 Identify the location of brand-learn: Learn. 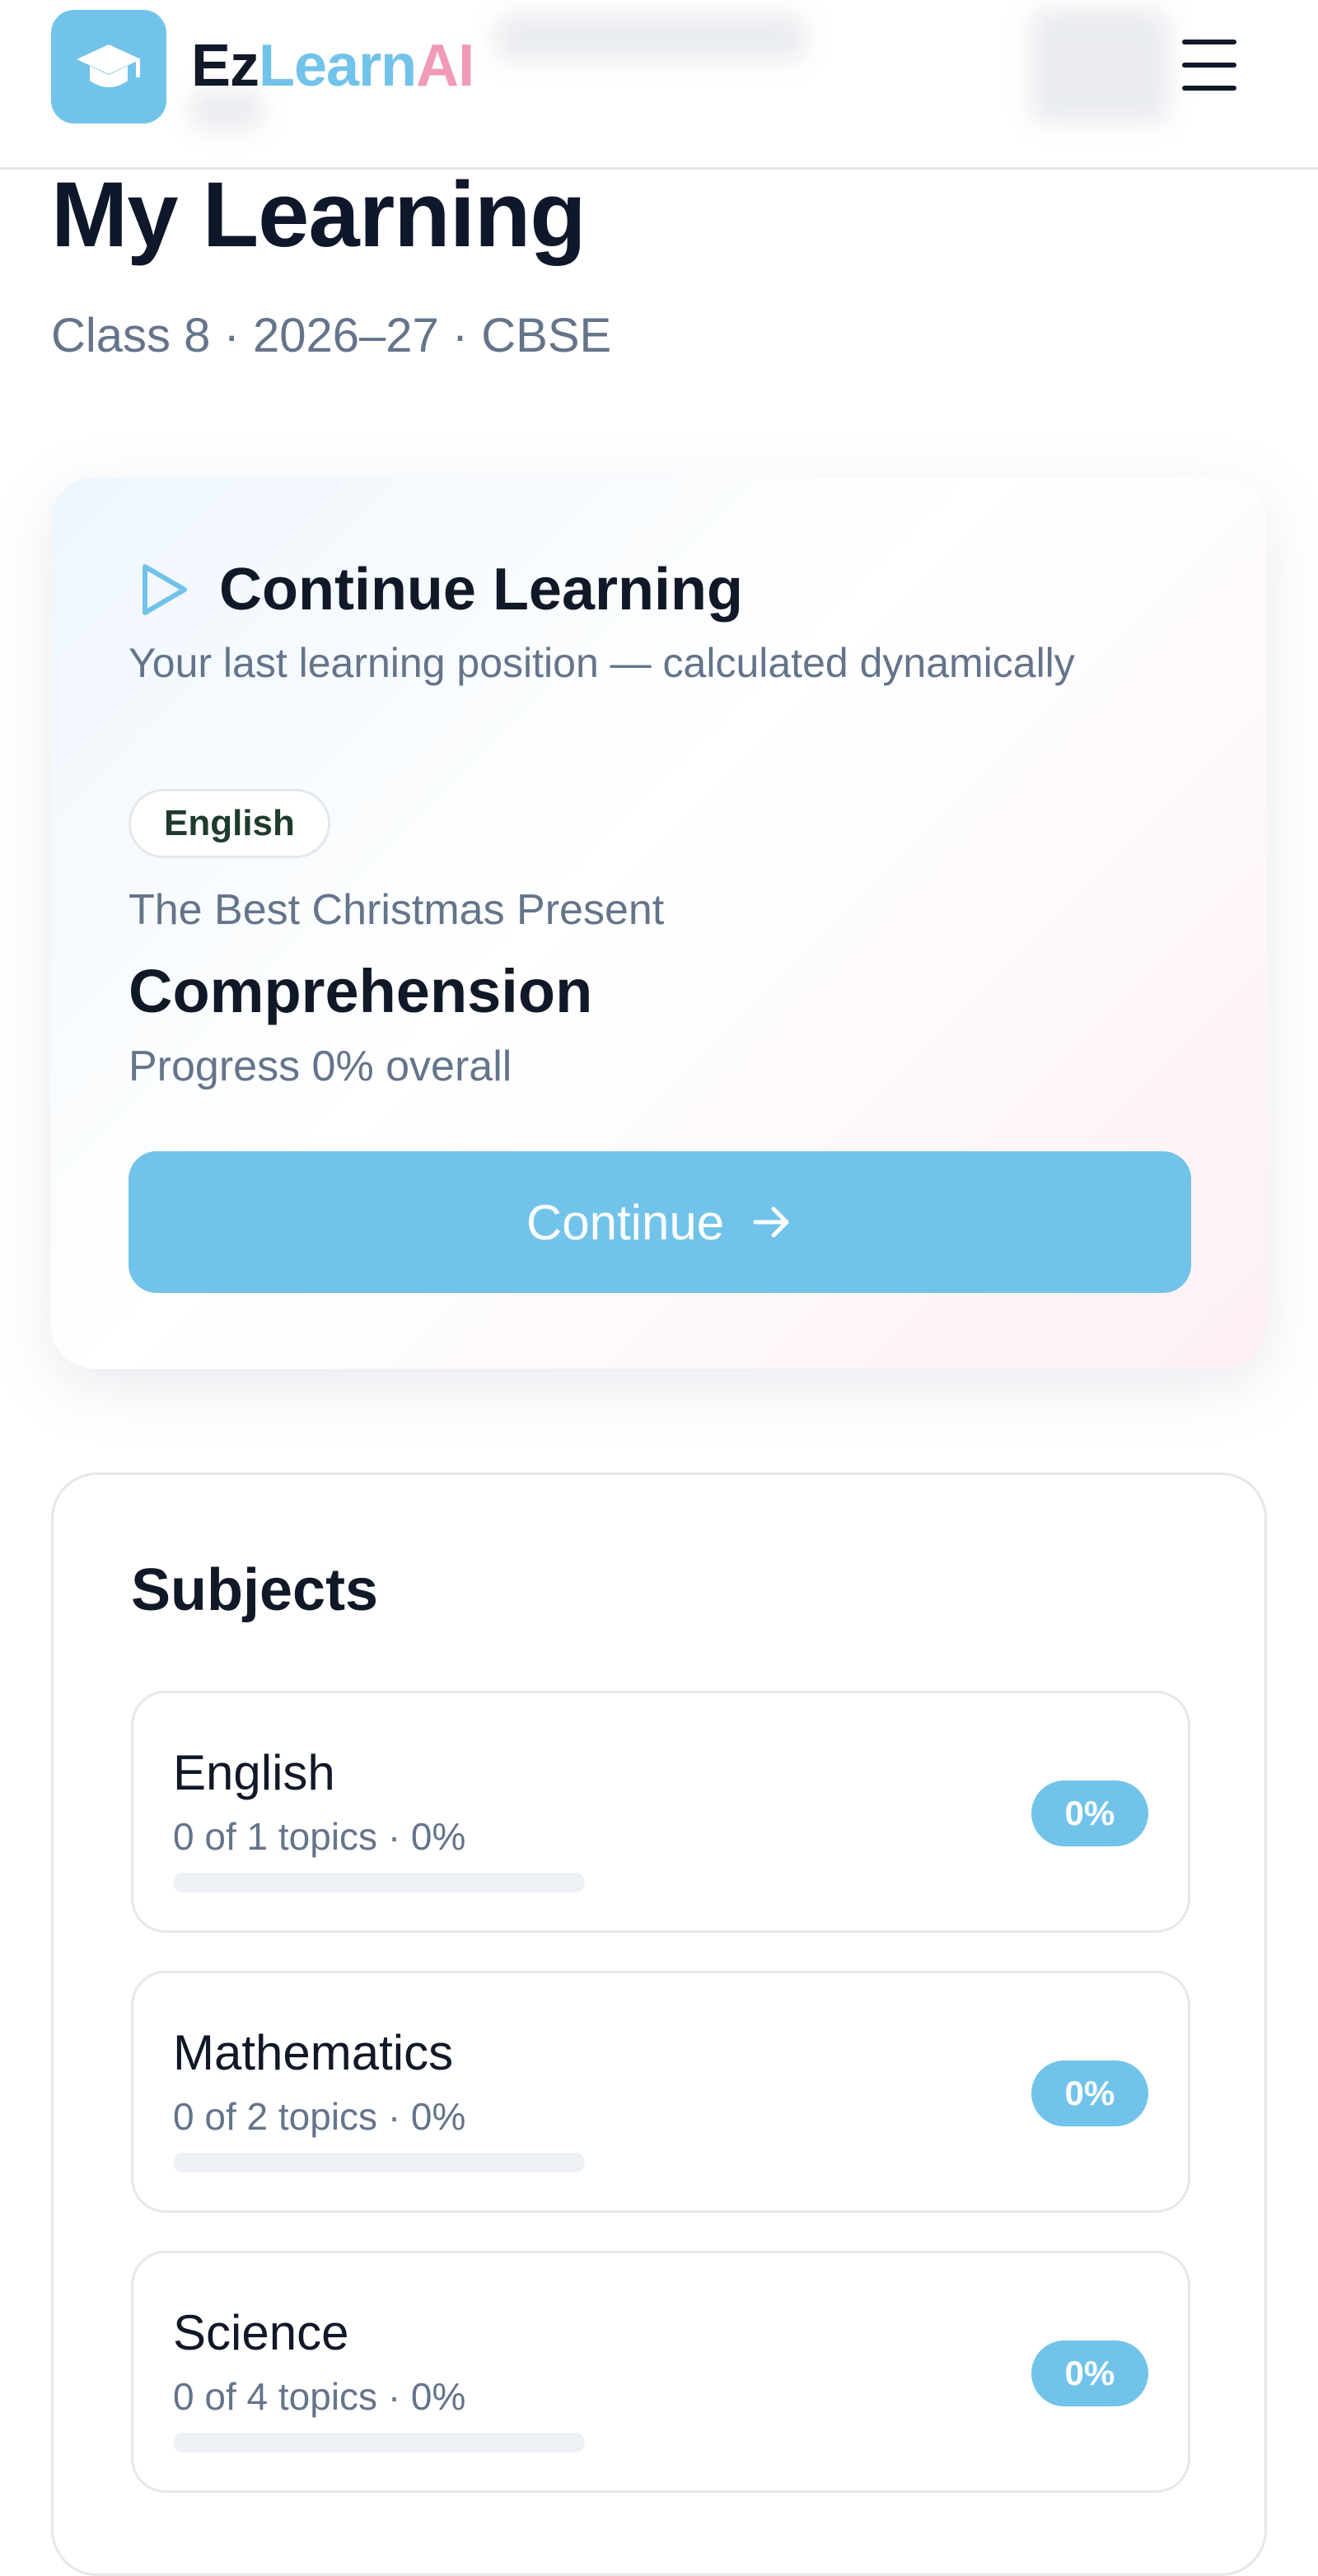
(338, 66).